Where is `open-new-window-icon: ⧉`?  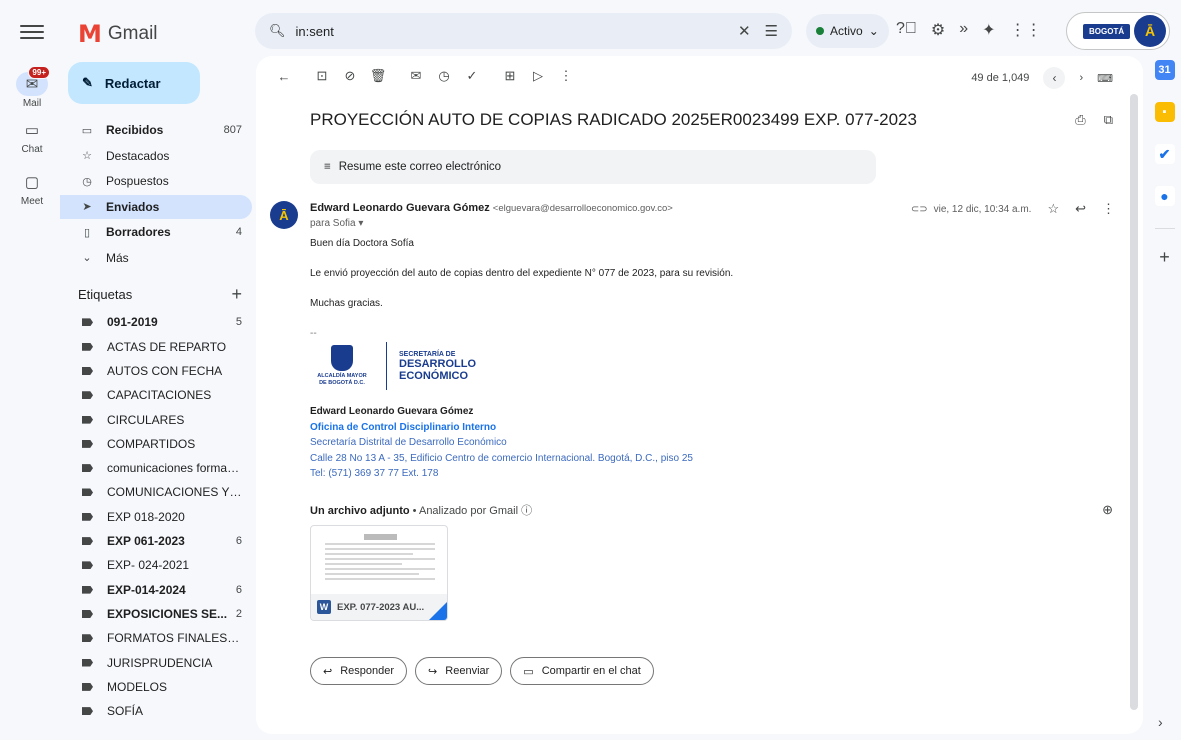 open-new-window-icon: ⧉ is located at coordinates (1108, 120).